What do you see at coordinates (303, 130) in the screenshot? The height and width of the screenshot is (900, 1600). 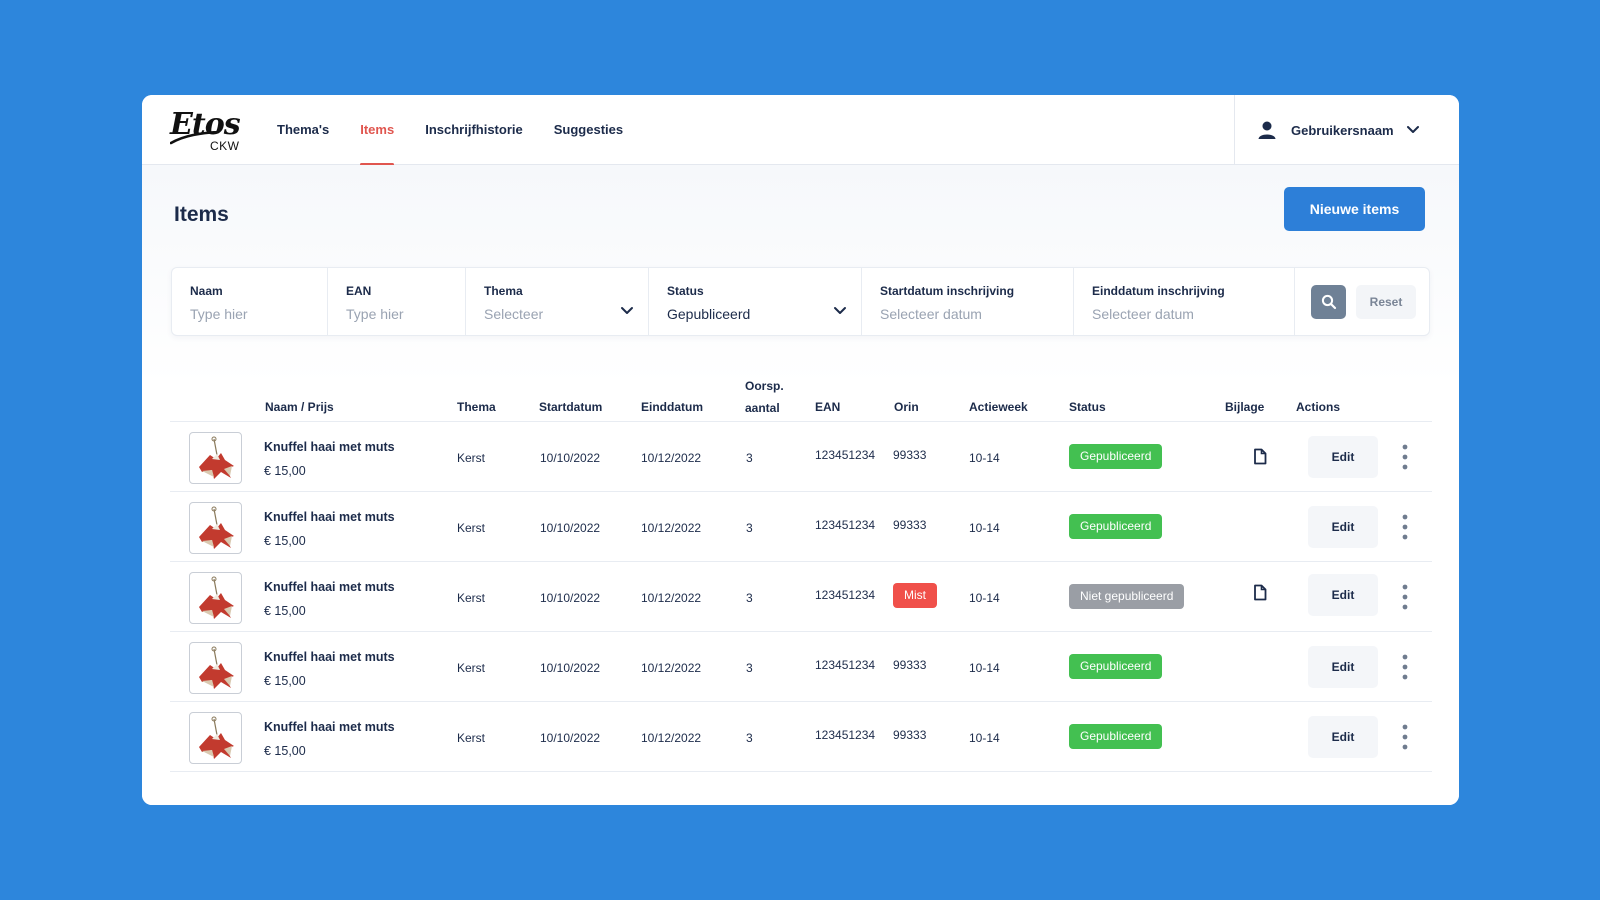 I see `nav-item-themas: Thema's` at bounding box center [303, 130].